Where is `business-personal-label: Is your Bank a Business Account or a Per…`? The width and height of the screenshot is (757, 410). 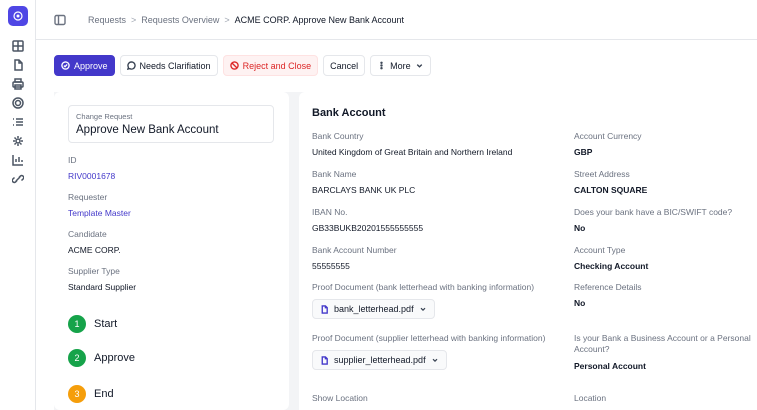
business-personal-label: Is your Bank a Business Account or a Per… is located at coordinates (662, 344).